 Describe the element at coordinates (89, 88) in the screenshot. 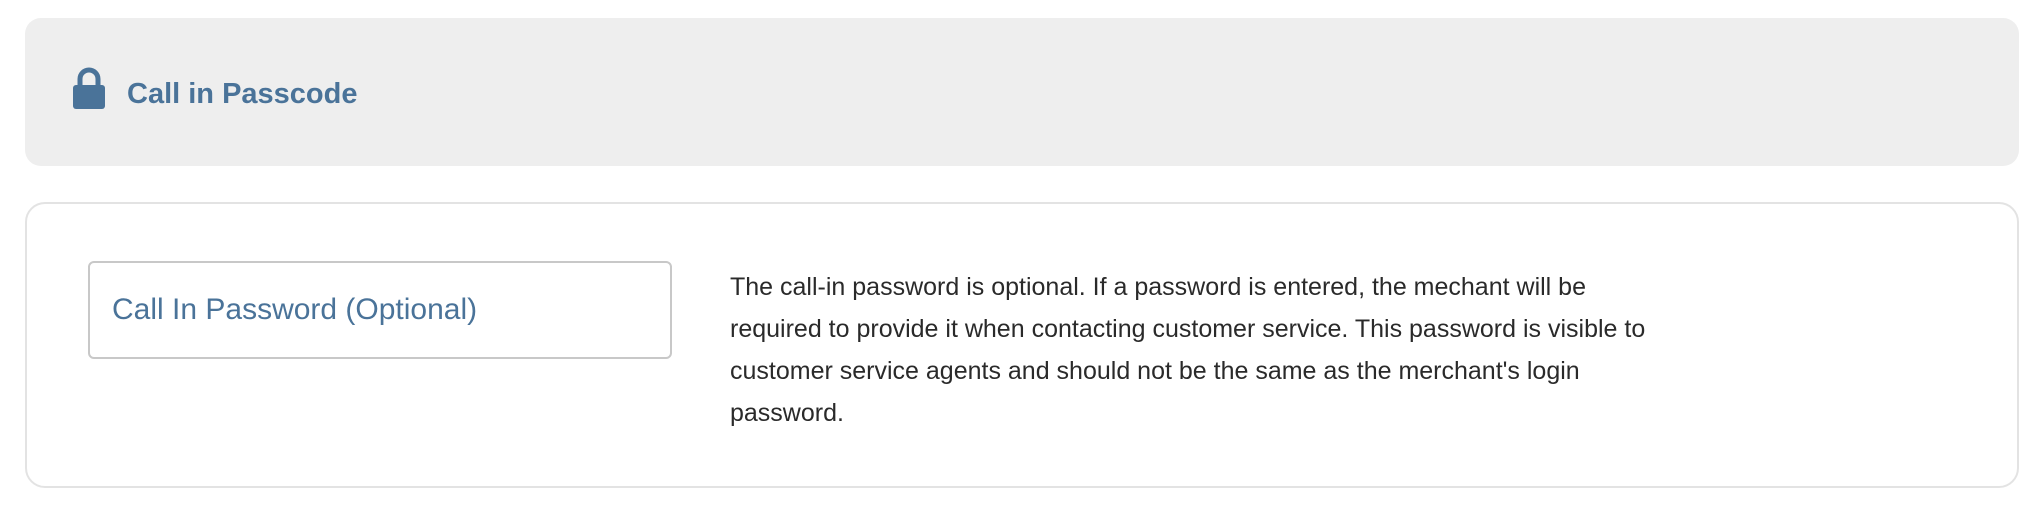

I see `lock-icon` at that location.